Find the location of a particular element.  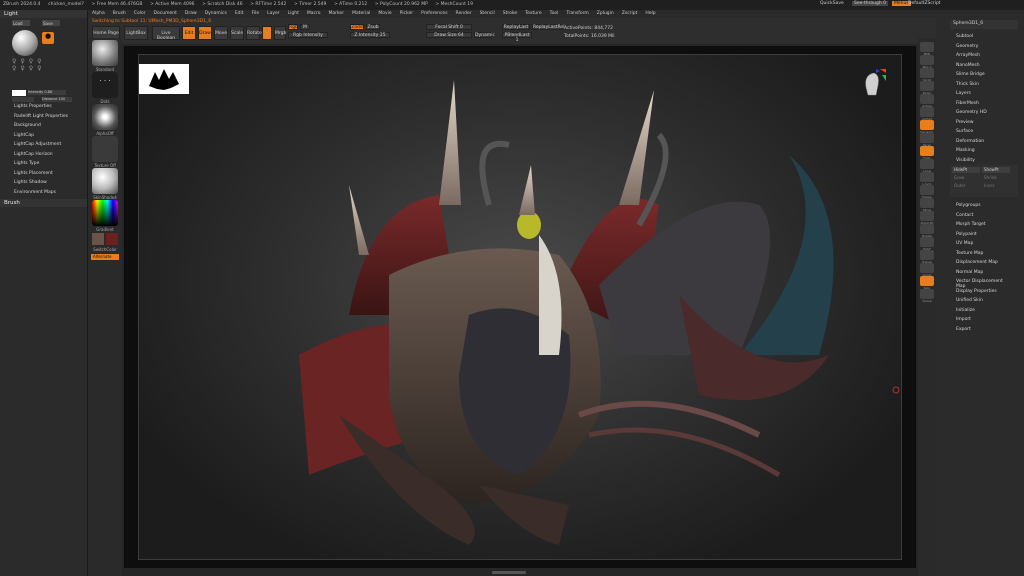

menu-brush: Brush is located at coordinates (119, 13).